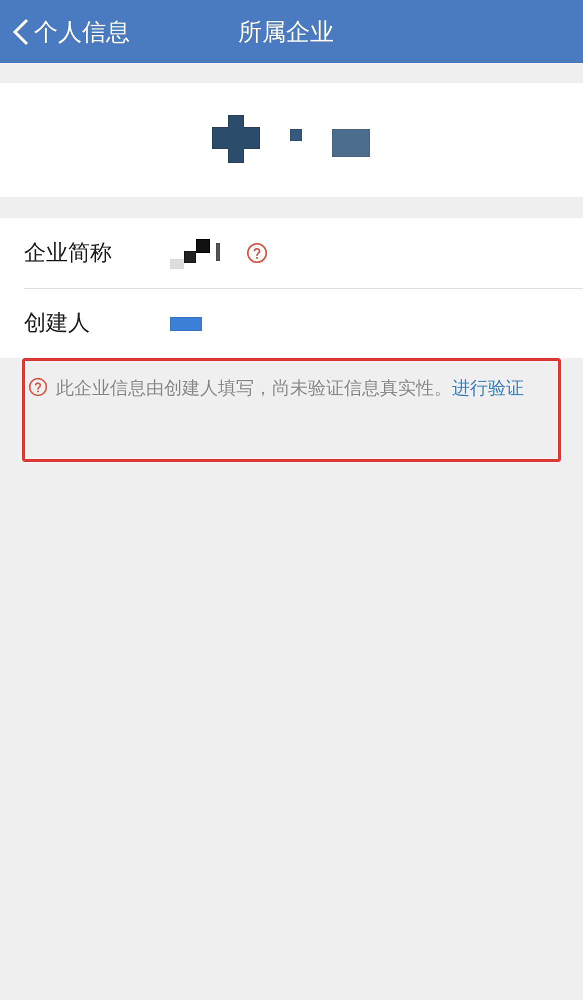 The image size is (583, 1000). What do you see at coordinates (68, 254) in the screenshot?
I see `field-label: 企业简称` at bounding box center [68, 254].